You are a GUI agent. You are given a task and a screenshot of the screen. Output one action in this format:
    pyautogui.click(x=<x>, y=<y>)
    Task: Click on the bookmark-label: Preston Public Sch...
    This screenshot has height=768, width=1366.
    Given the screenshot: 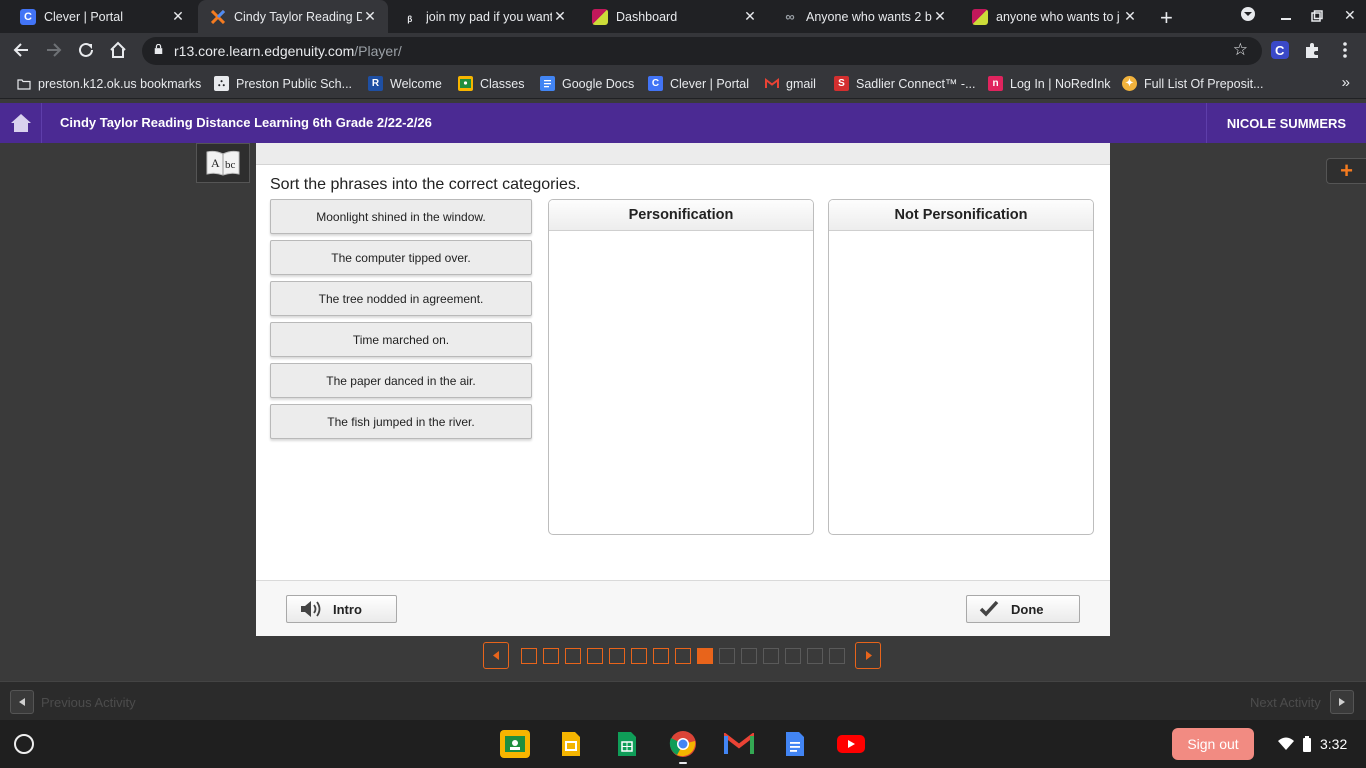 What is the action you would take?
    pyautogui.click(x=294, y=83)
    